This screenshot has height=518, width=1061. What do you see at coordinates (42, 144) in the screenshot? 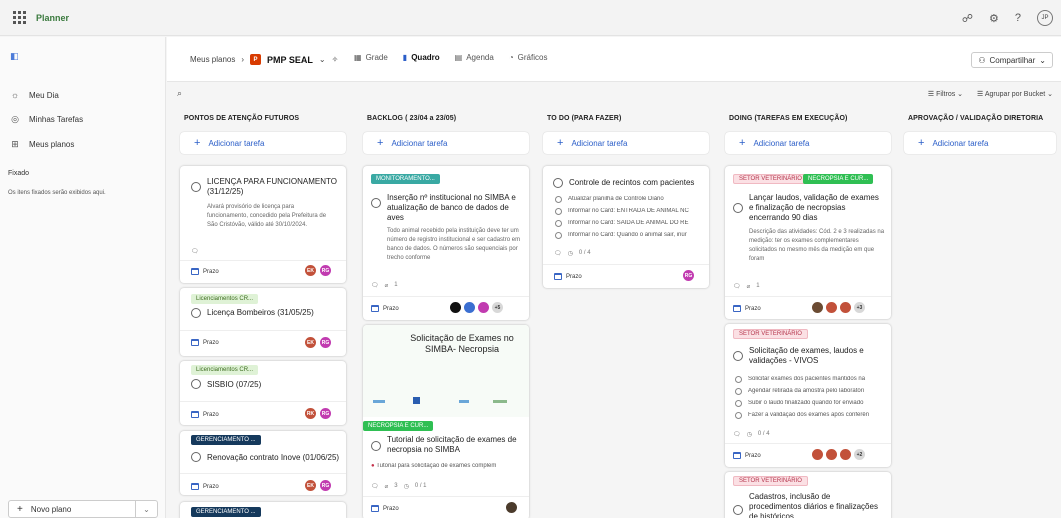
I see `nav-item-meus-planos: ⊞ Meus planos` at bounding box center [42, 144].